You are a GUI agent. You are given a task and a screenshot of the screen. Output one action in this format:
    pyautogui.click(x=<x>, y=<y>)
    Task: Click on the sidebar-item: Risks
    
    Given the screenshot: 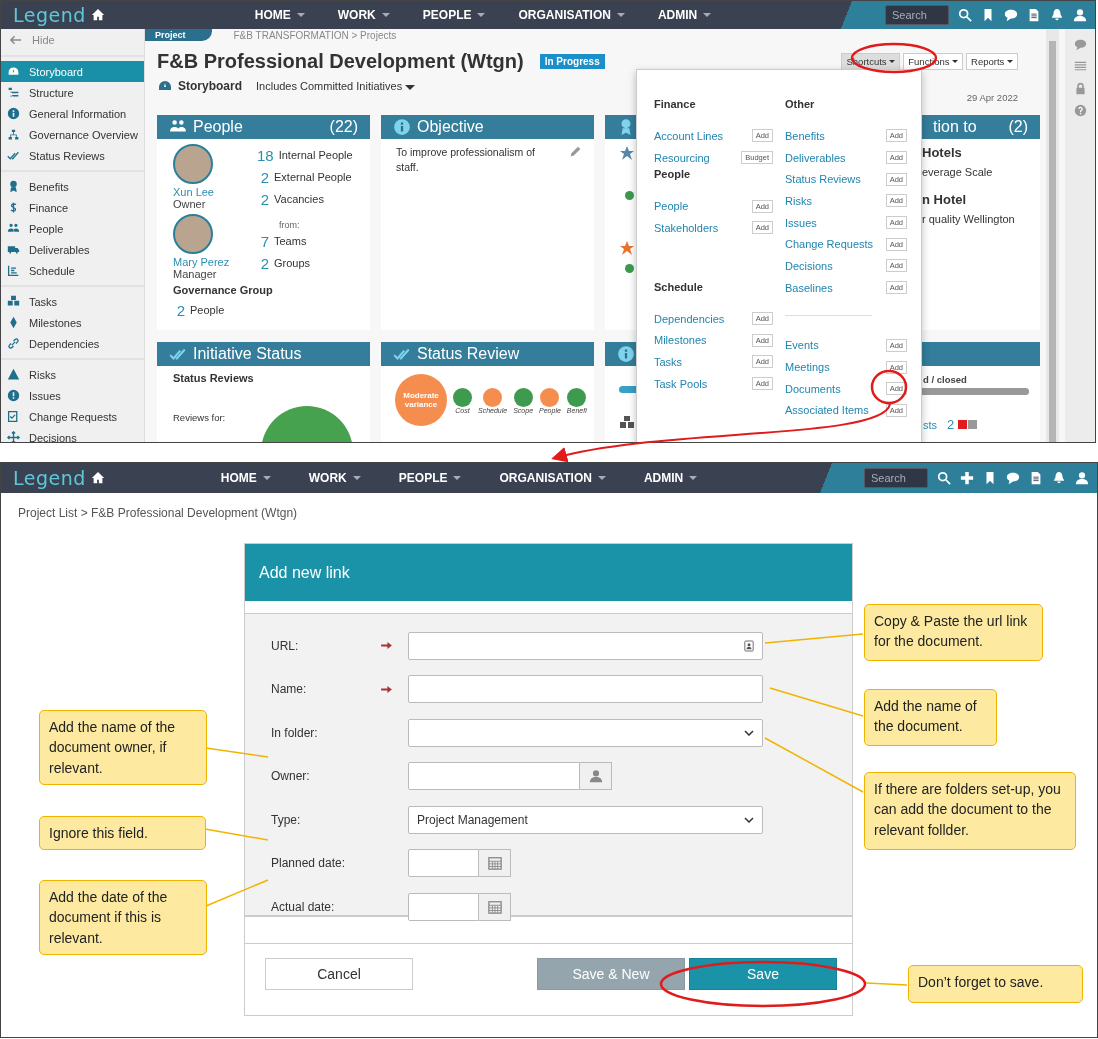 What is the action you would take?
    pyautogui.click(x=72, y=374)
    